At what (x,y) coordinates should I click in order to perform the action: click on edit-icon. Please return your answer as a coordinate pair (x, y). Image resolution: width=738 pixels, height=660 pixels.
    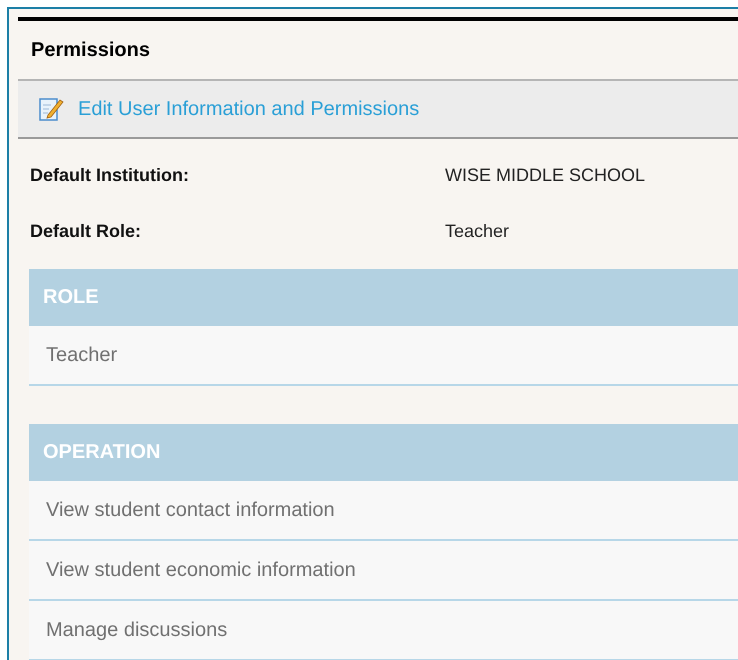
    Looking at the image, I should click on (51, 109).